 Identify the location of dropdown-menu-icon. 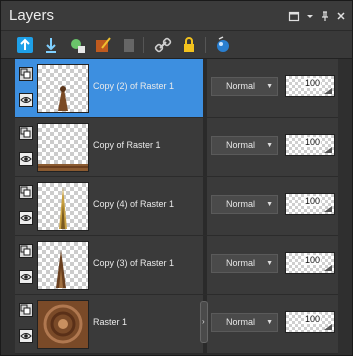
(310, 16).